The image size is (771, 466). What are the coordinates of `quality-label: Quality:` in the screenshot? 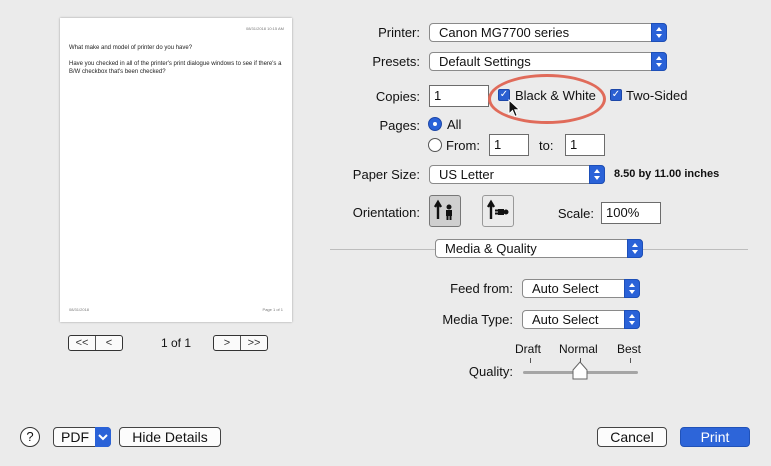 It's located at (490, 371).